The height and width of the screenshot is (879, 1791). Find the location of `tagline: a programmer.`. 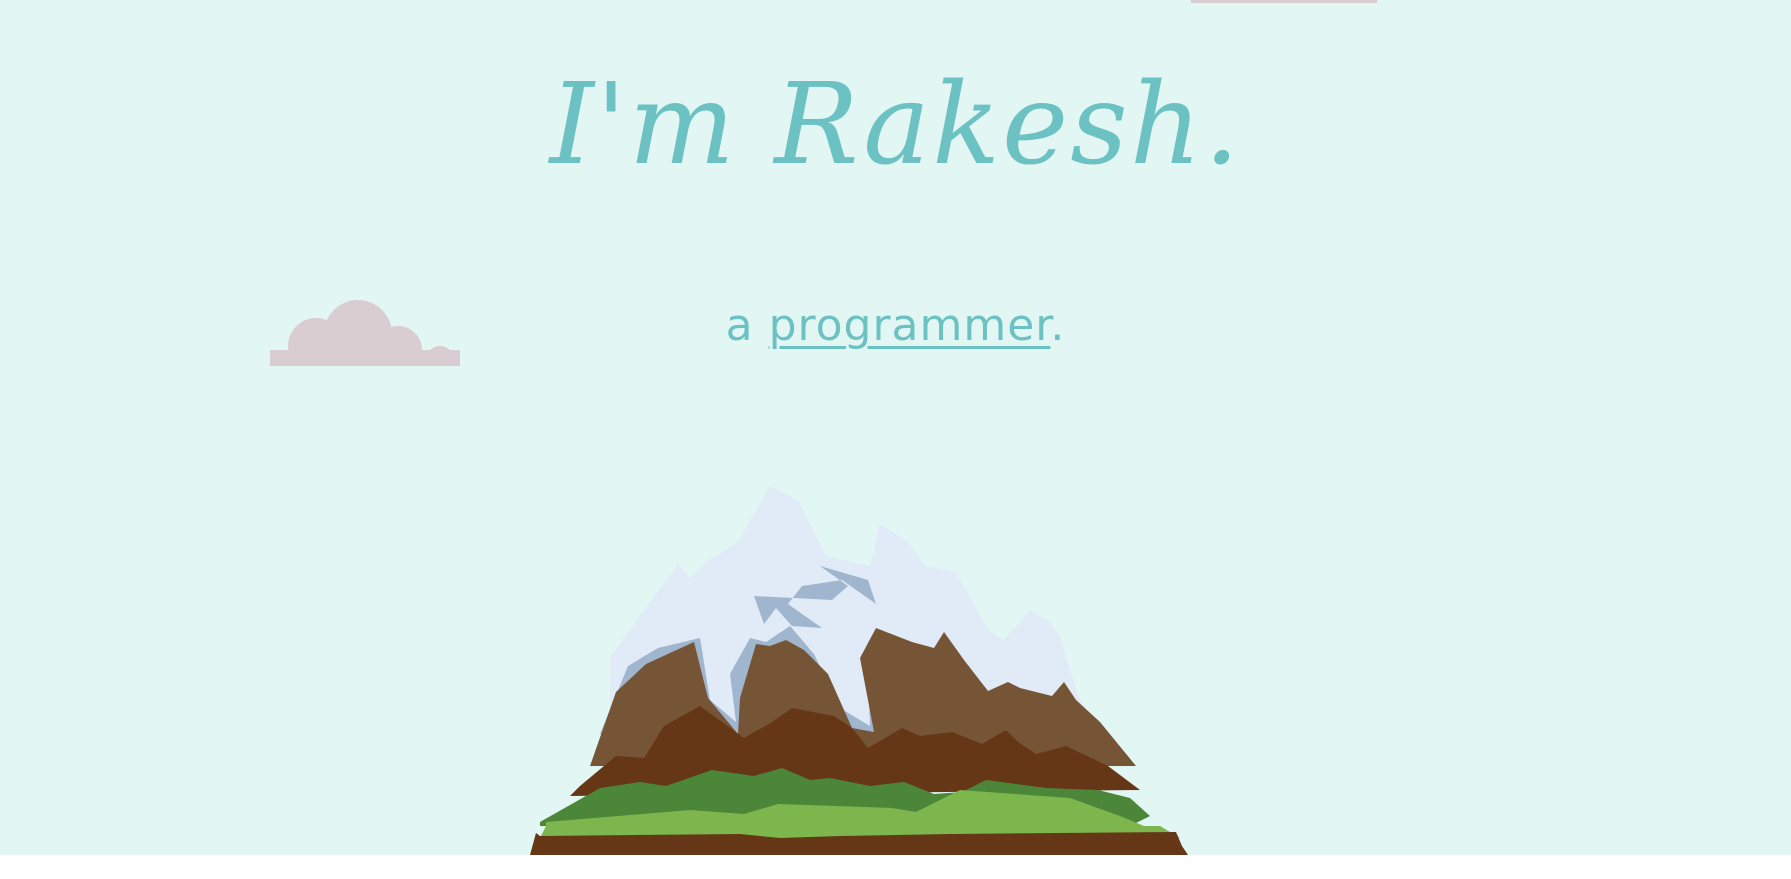

tagline: a programmer. is located at coordinates (895, 326).